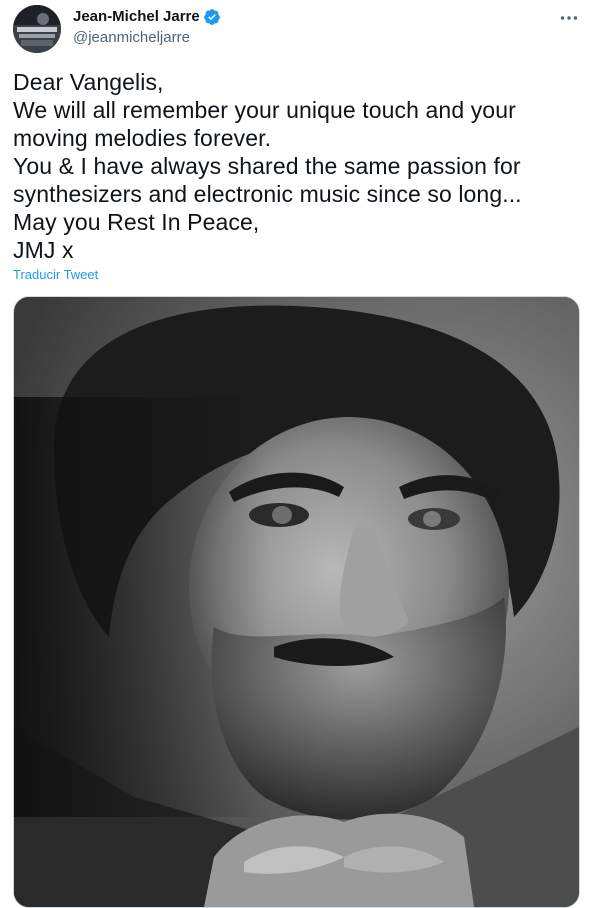  What do you see at coordinates (131, 38) in the screenshot?
I see `author-handle: @jeanmicheljarre` at bounding box center [131, 38].